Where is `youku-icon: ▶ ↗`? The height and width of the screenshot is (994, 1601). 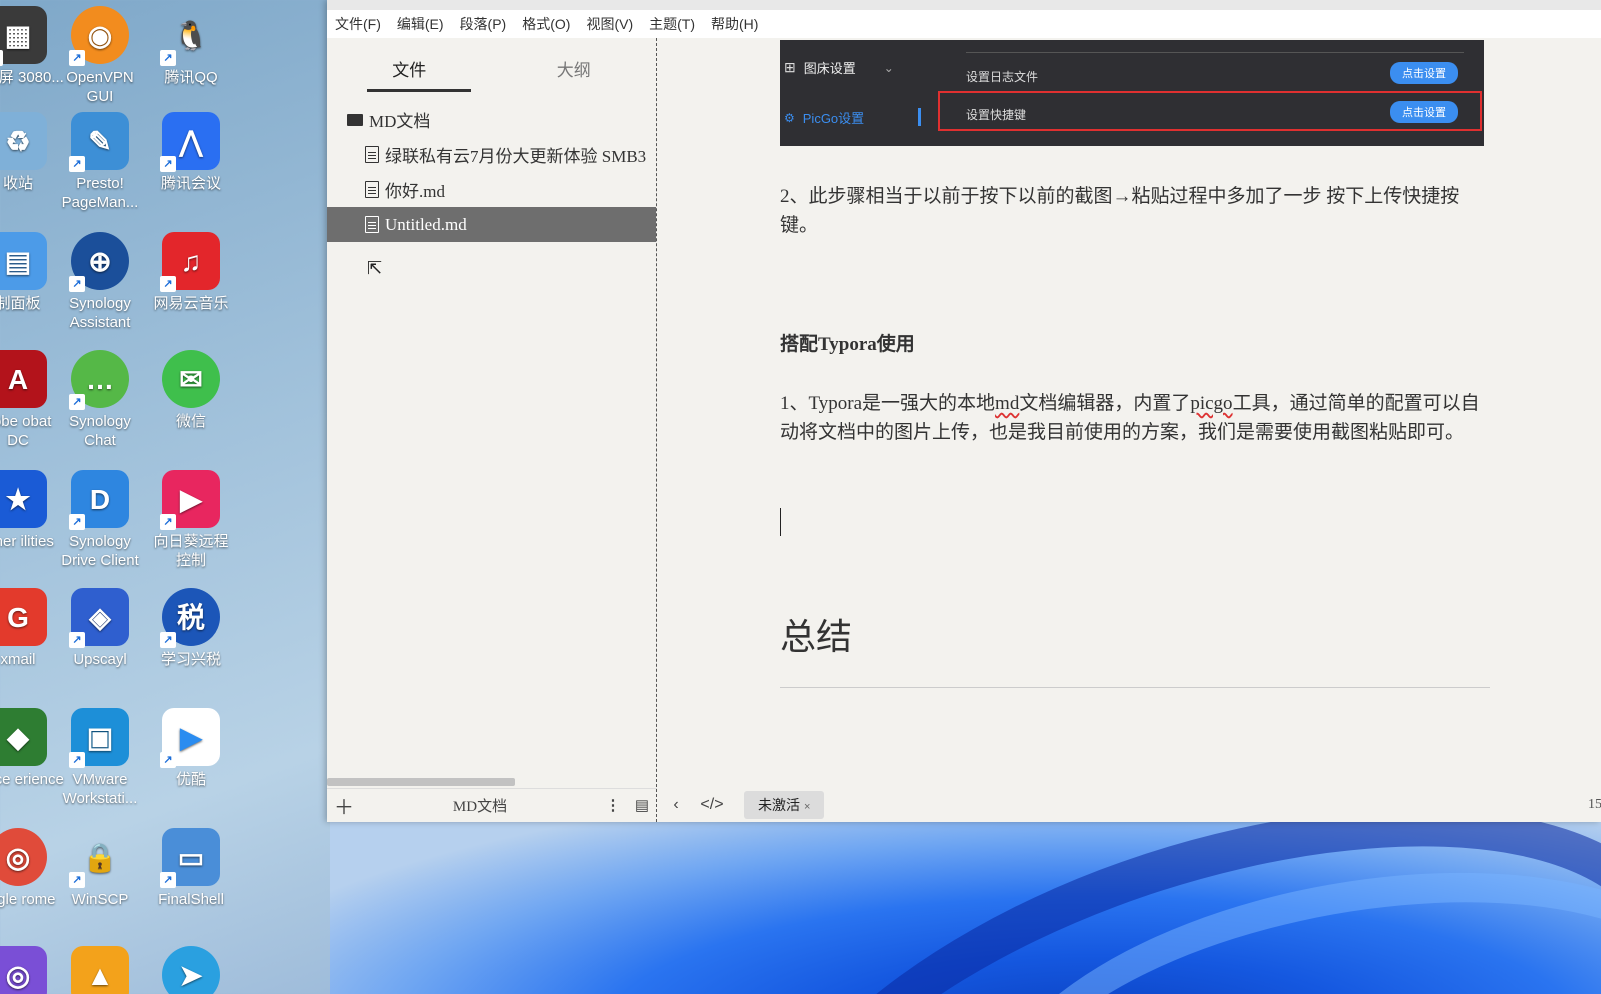
youku-icon: ▶ ↗ is located at coordinates (190, 738).